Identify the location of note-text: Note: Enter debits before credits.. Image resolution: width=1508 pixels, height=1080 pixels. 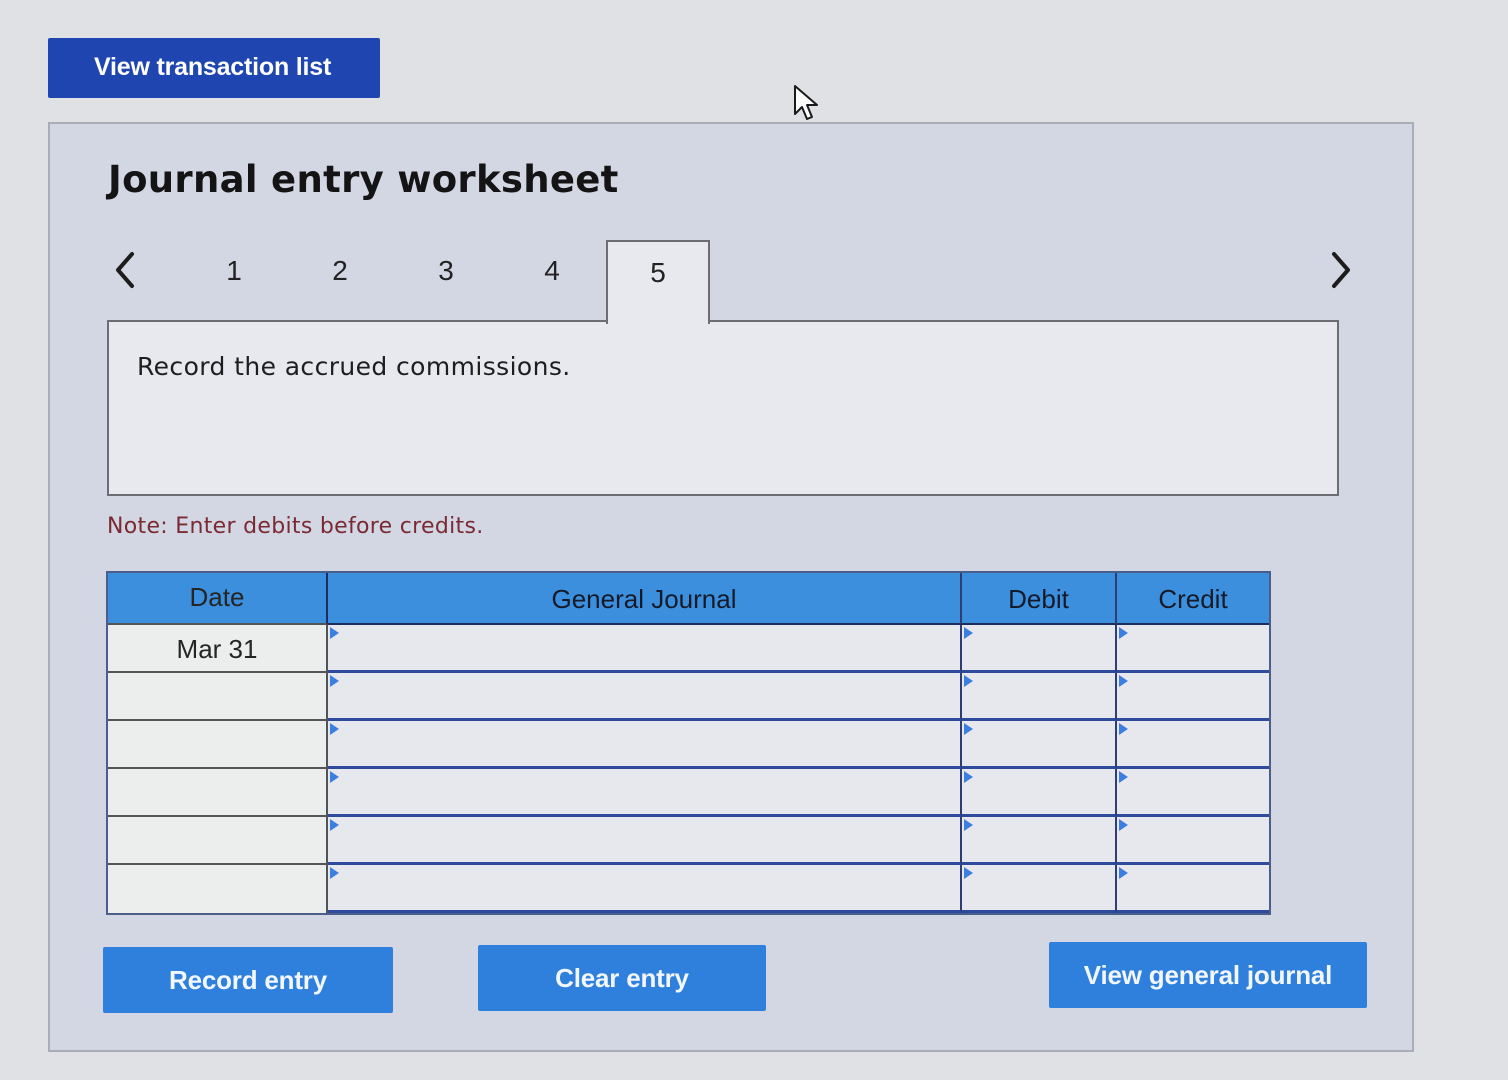
(295, 526).